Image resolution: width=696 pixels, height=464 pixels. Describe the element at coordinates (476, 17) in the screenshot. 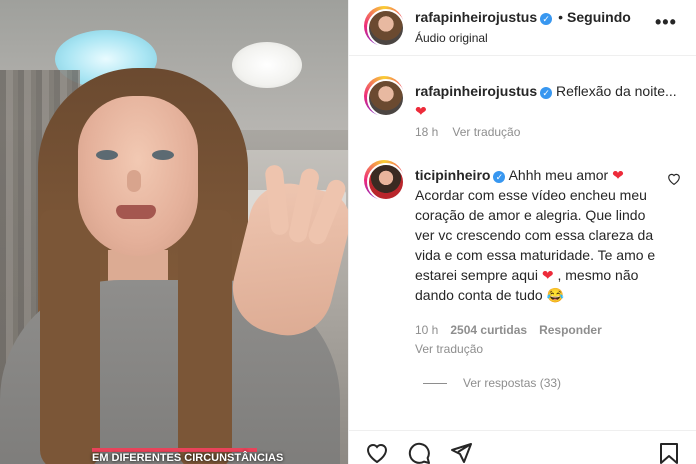

I see `header-username: rafapinheirojustus` at that location.